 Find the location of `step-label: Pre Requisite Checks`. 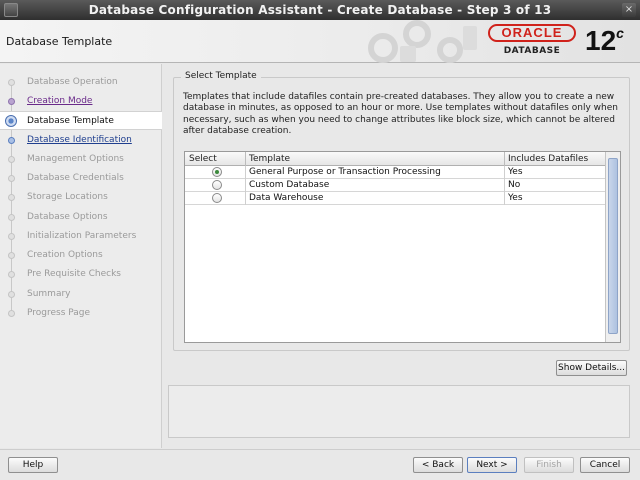

step-label: Pre Requisite Checks is located at coordinates (74, 274).